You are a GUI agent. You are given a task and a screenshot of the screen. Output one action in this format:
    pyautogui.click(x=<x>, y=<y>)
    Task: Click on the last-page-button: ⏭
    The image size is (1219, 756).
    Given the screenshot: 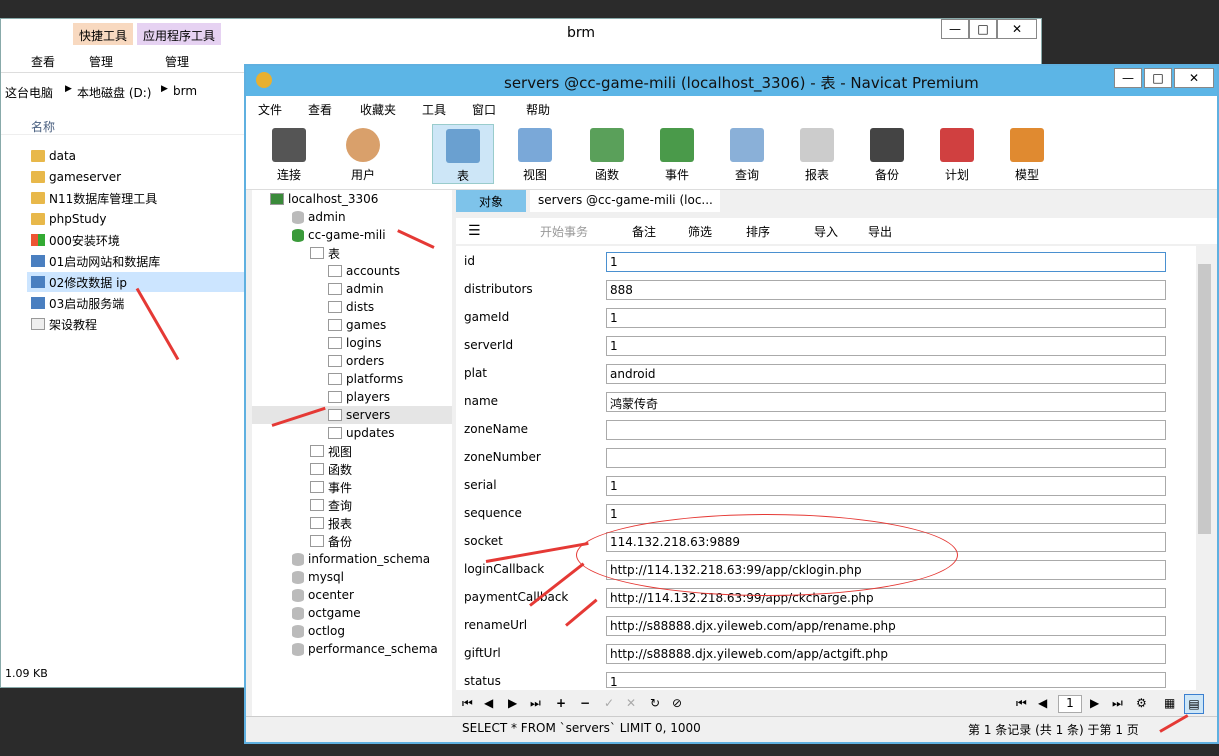 What is the action you would take?
    pyautogui.click(x=1117, y=703)
    